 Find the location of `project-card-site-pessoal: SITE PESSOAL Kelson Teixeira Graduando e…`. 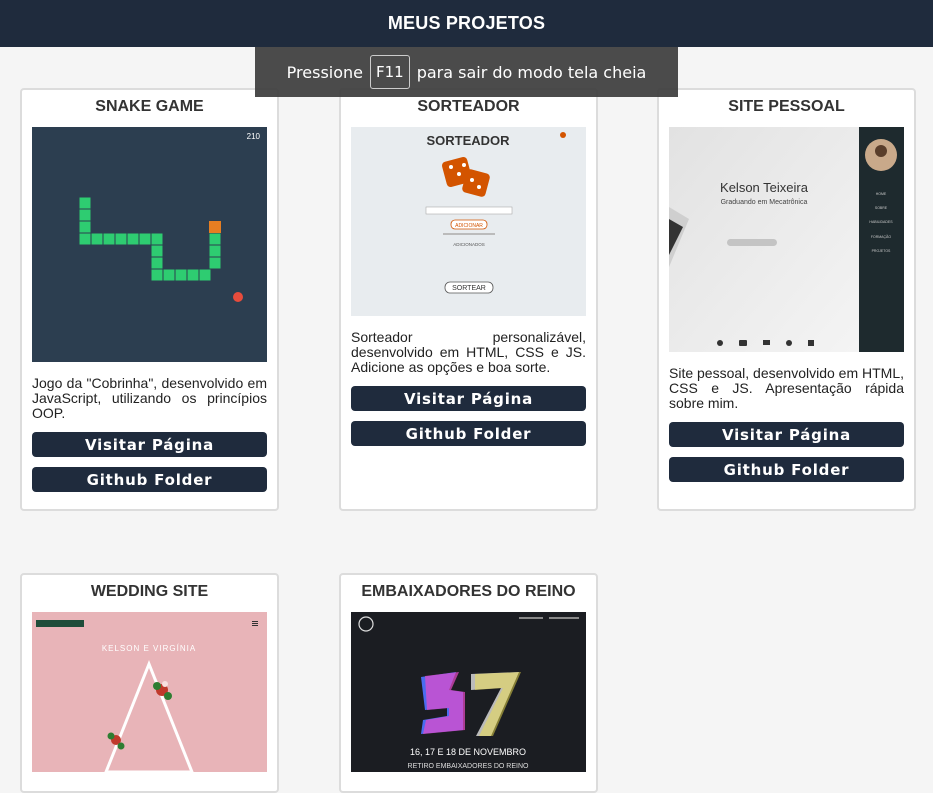

project-card-site-pessoal: SITE PESSOAL Kelson Teixeira Graduando e… is located at coordinates (786, 299).